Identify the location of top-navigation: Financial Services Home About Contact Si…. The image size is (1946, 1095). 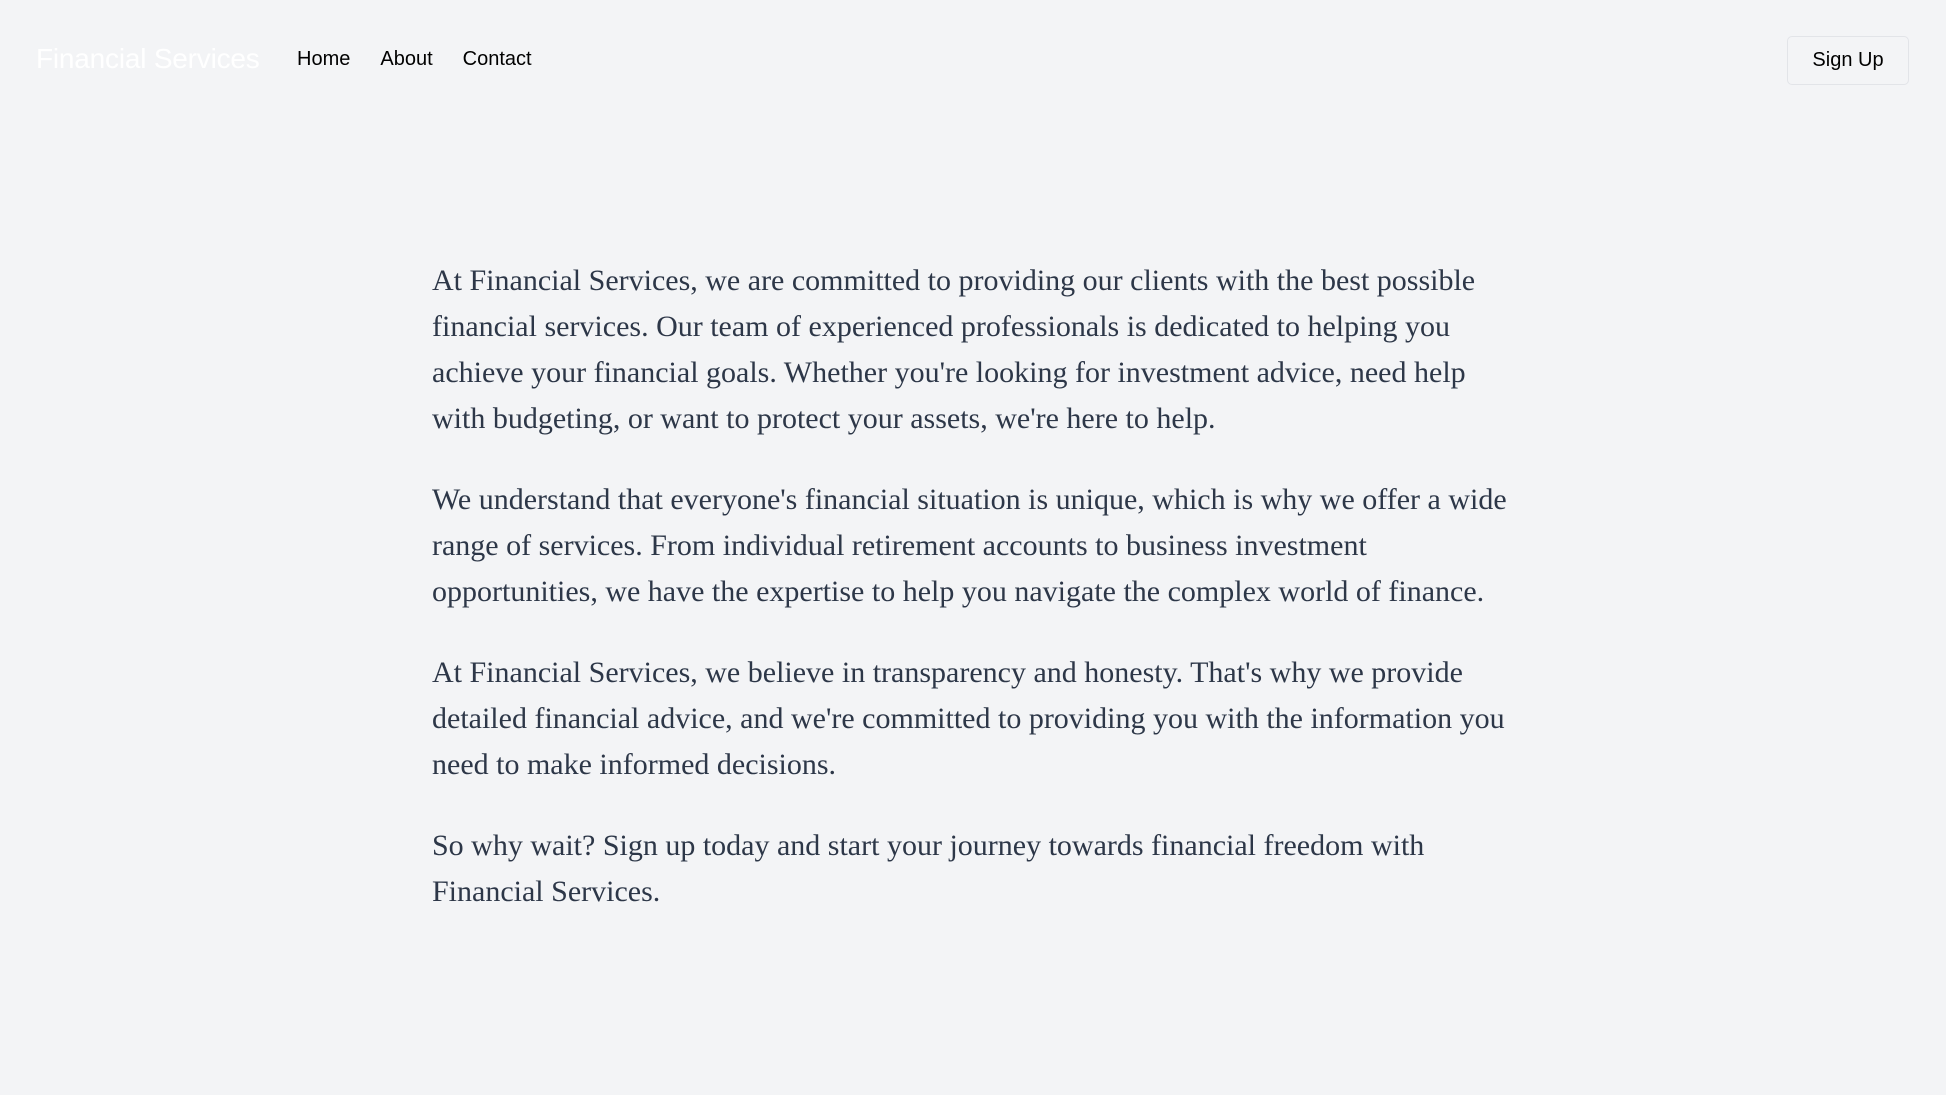
(973, 59).